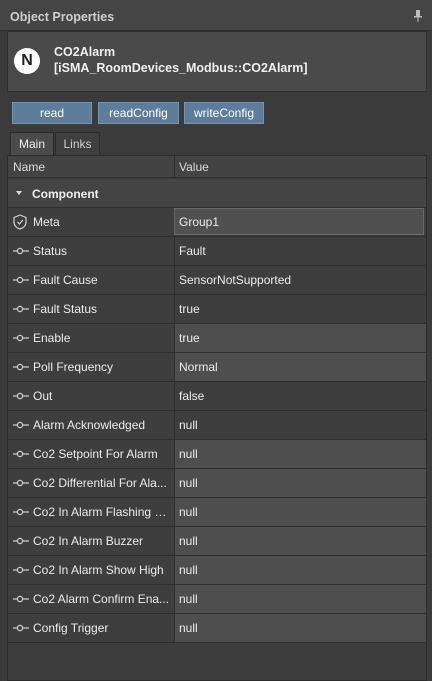 This screenshot has width=432, height=681. I want to click on property-name: Status, so click(50, 251).